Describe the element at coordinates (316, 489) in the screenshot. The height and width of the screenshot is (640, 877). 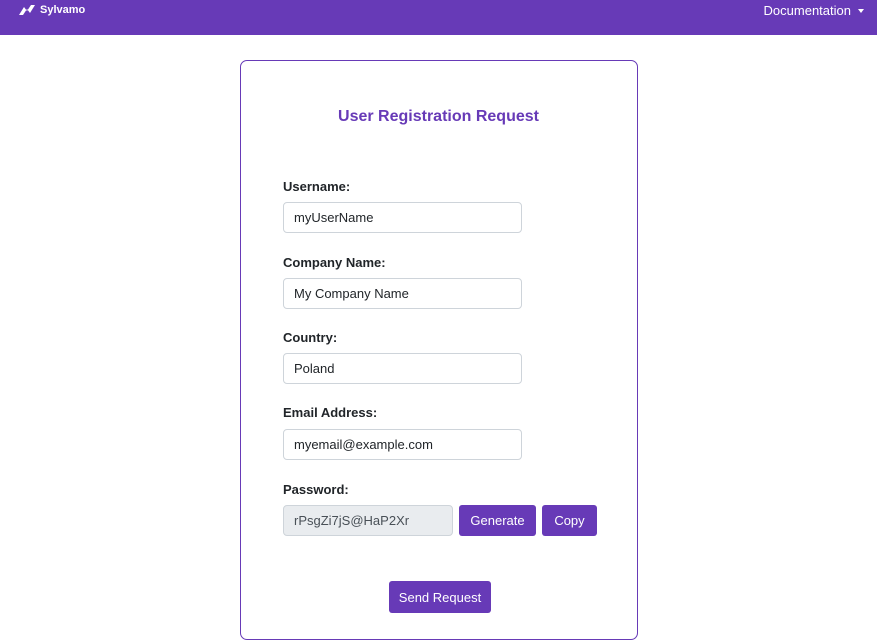
I see `password-label: Password:` at that location.